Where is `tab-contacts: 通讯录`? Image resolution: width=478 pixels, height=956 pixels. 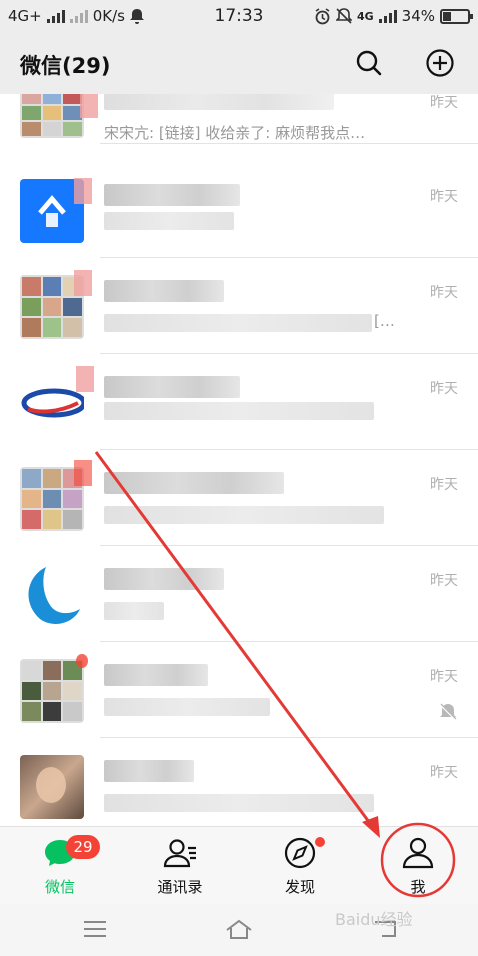 tab-contacts: 通讯录 is located at coordinates (180, 866).